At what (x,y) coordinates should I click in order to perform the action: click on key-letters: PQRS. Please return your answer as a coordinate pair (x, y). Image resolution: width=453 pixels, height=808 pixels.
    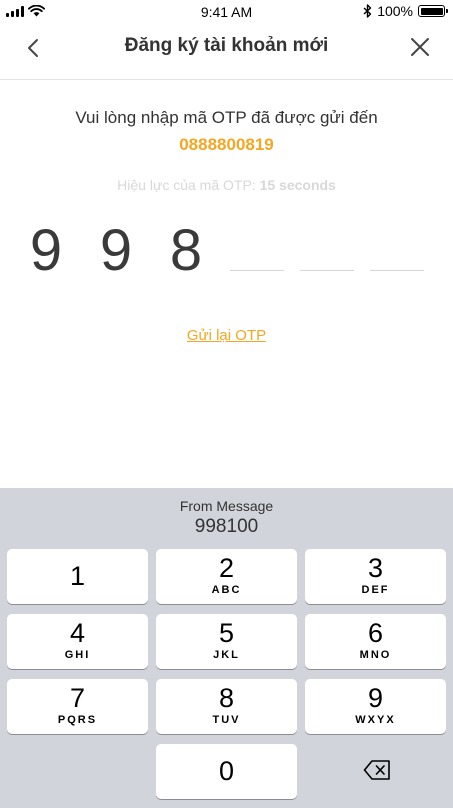
    Looking at the image, I should click on (77, 720).